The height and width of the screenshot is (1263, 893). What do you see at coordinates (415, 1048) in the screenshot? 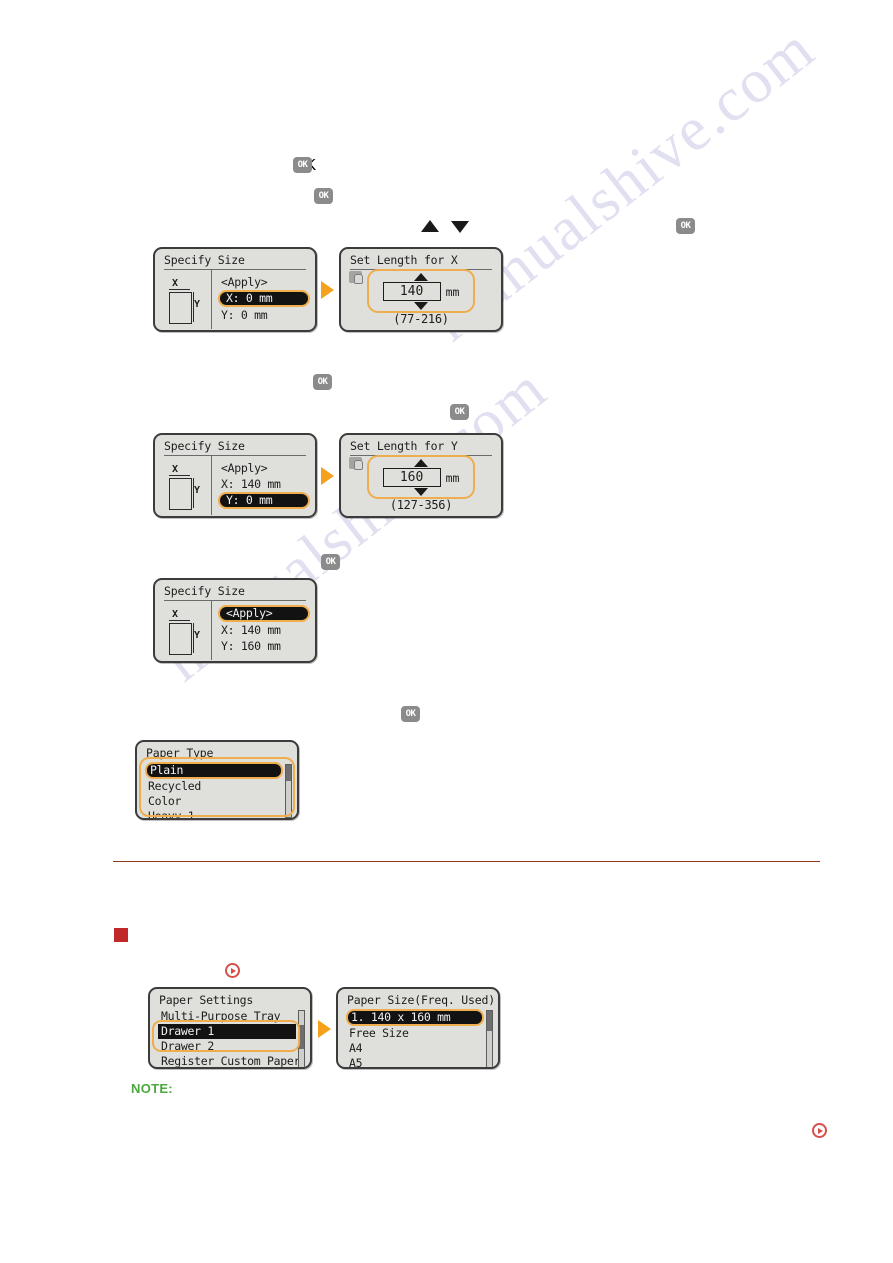
I see `list-item: A4` at bounding box center [415, 1048].